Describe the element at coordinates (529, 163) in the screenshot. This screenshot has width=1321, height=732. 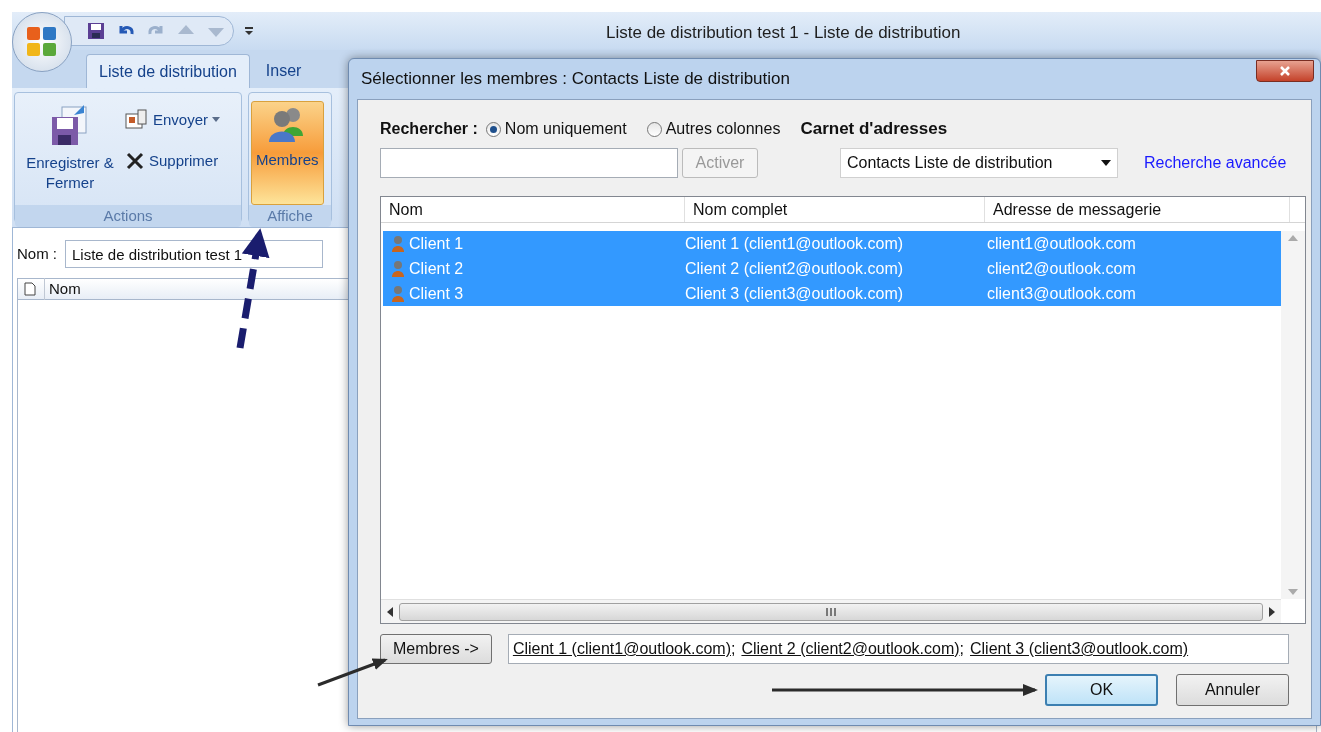
I see `search-field` at that location.